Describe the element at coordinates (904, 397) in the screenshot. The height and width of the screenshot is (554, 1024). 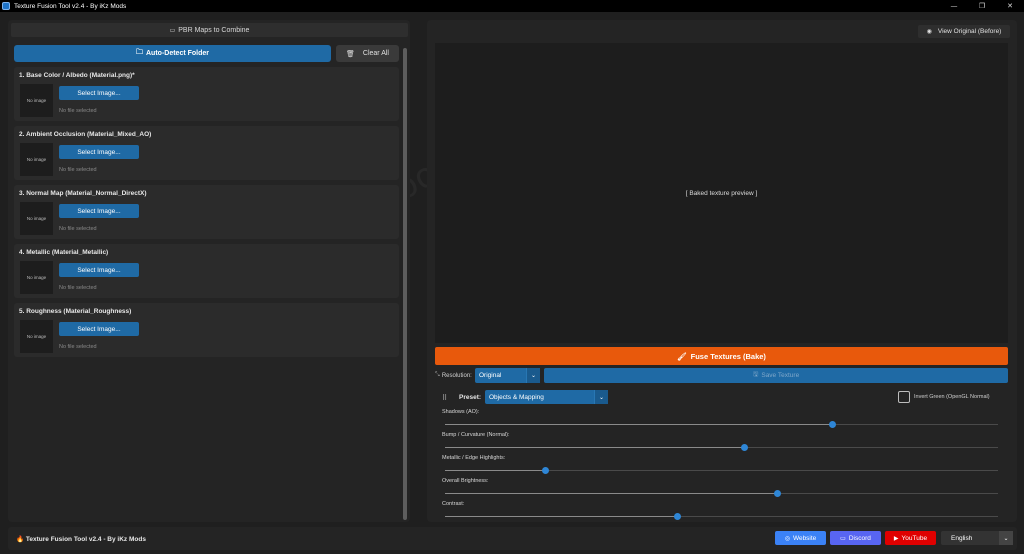
I see `invert-green-checkbox` at that location.